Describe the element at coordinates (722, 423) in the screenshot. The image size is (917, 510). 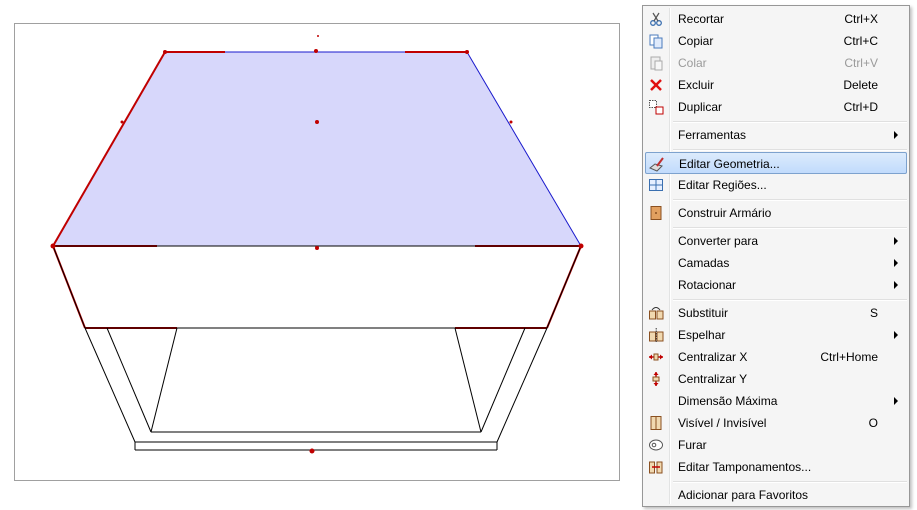
I see `menu-item-label: Visível / Invisível` at that location.